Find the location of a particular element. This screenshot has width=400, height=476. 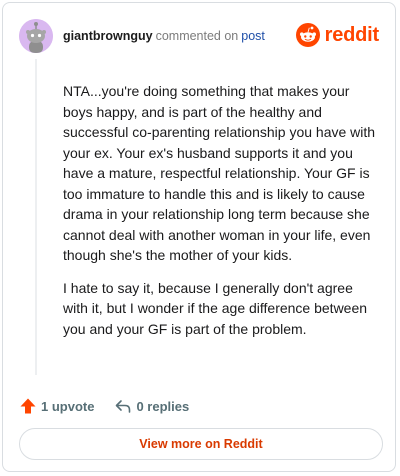

comment-meta: giantbrownguy commented on post is located at coordinates (164, 36).